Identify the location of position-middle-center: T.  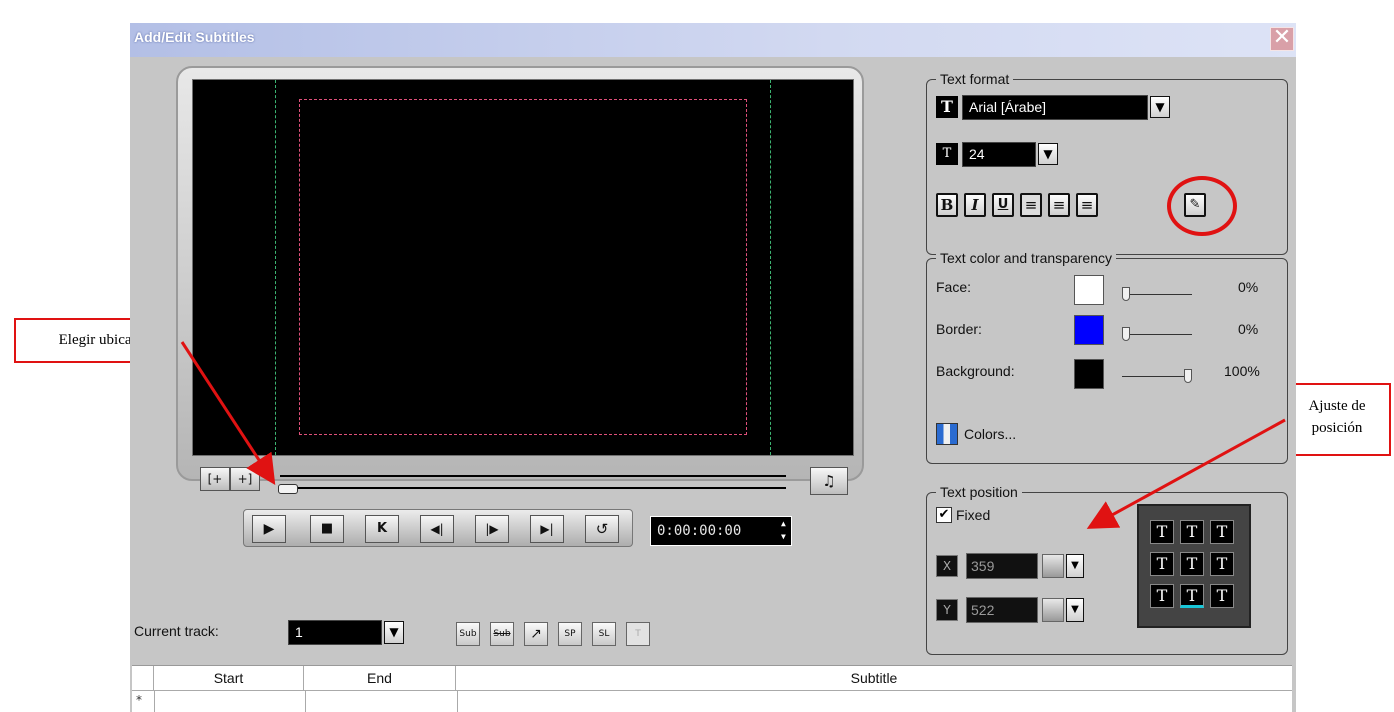
(1192, 564).